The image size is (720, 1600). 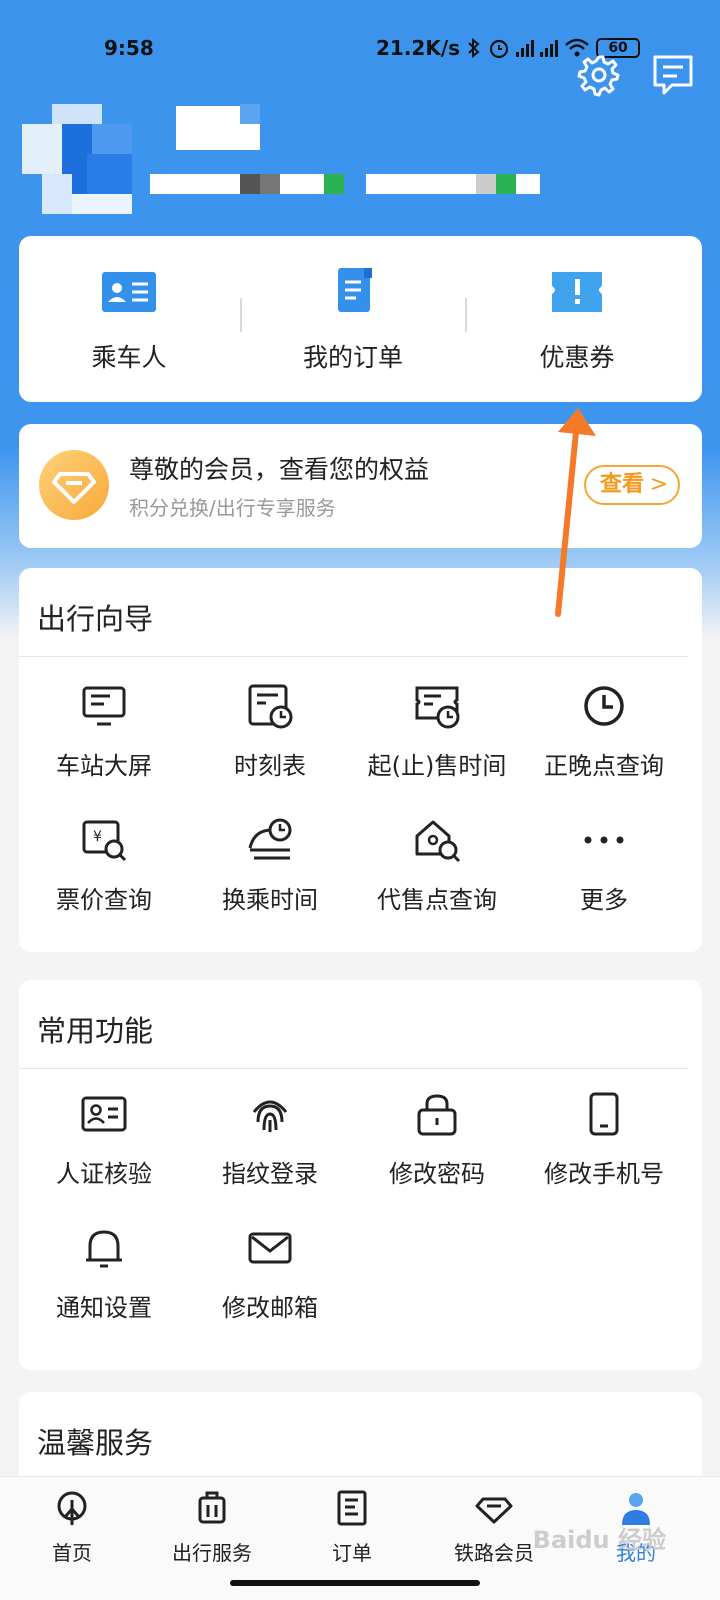 What do you see at coordinates (418, 48) in the screenshot?
I see `network-speed: 21.2K/s` at bounding box center [418, 48].